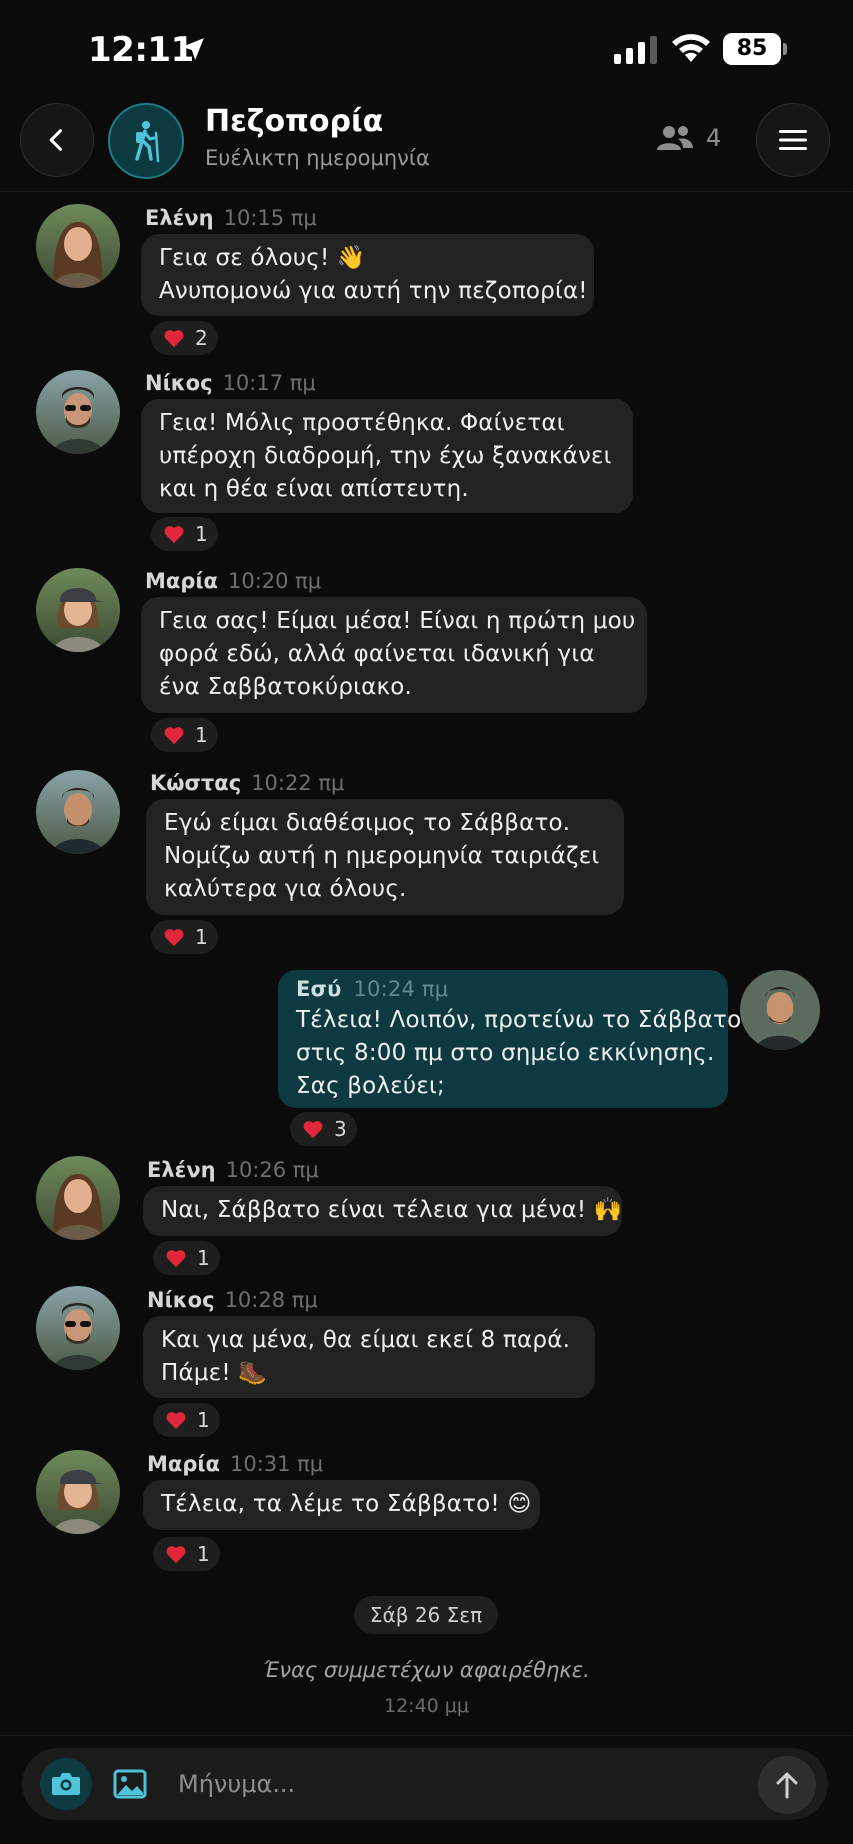 The height and width of the screenshot is (1844, 853). Describe the element at coordinates (675, 138) in the screenshot. I see `users-icon` at that location.